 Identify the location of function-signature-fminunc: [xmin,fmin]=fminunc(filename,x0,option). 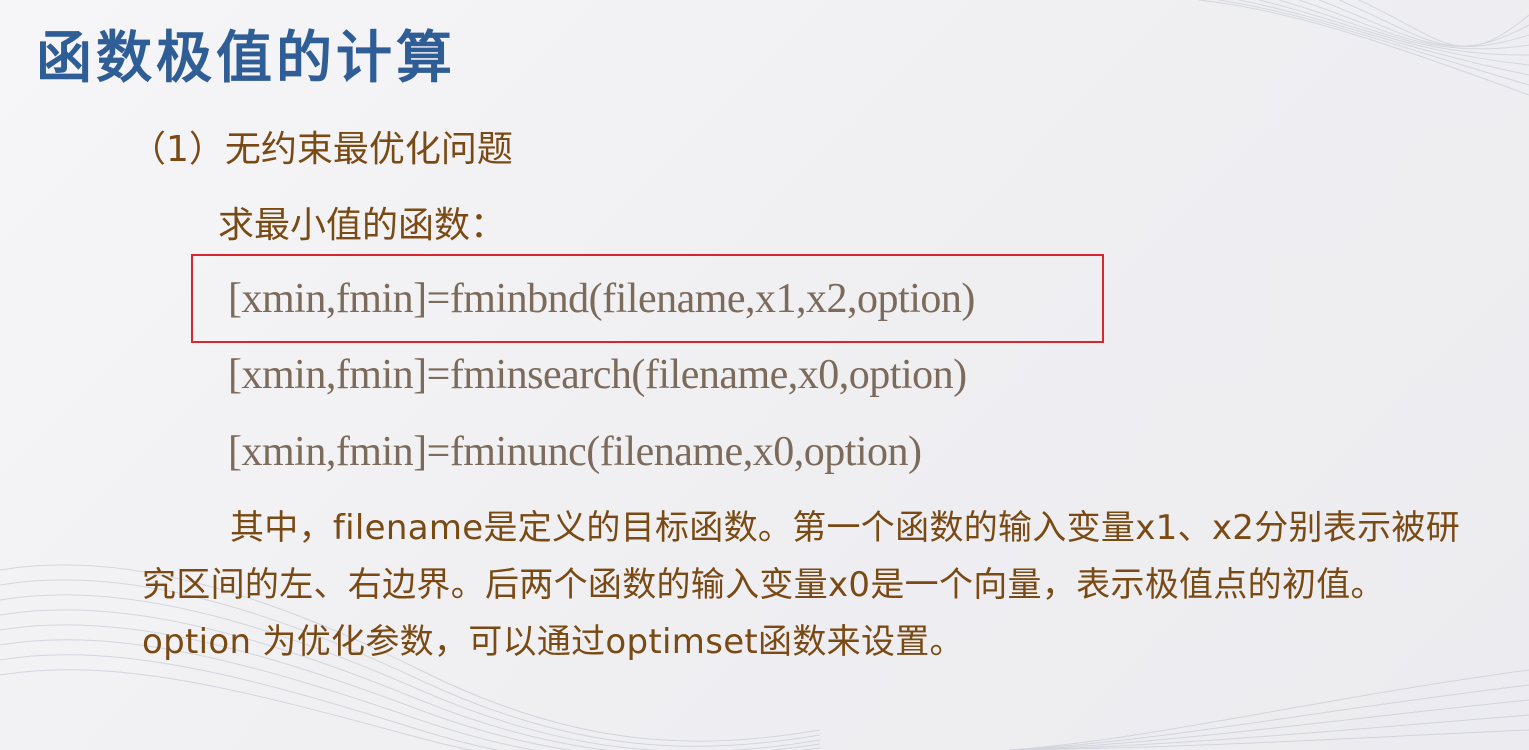
(575, 452).